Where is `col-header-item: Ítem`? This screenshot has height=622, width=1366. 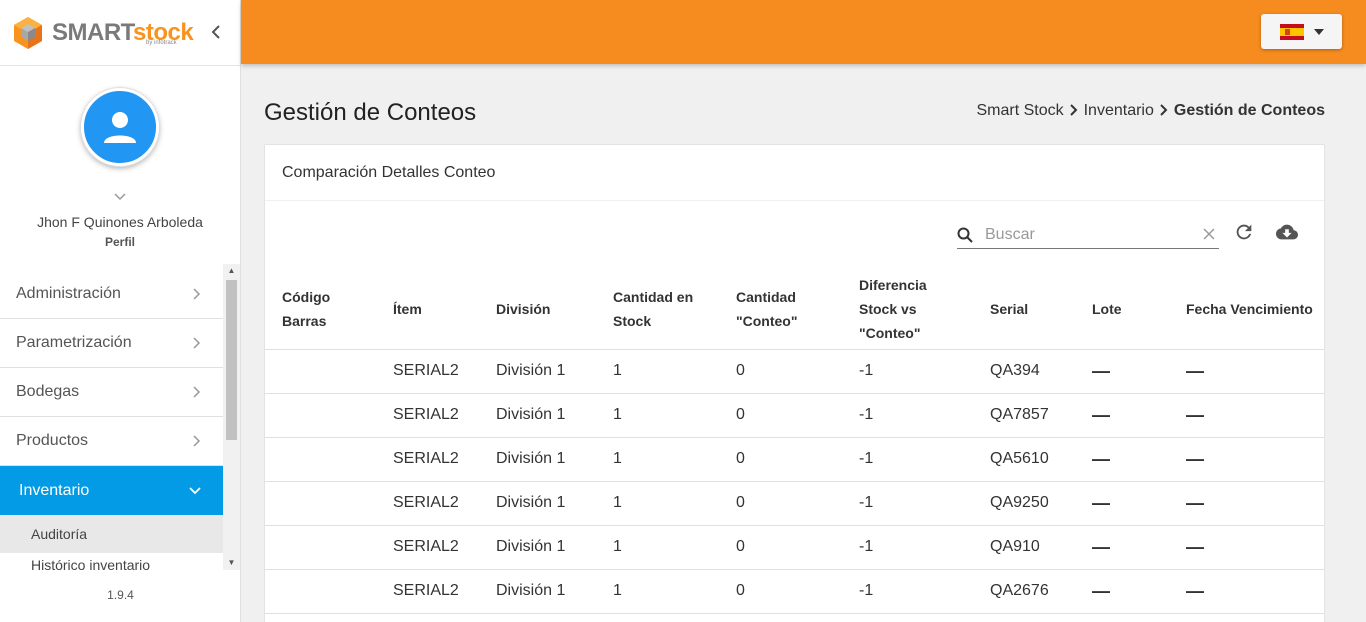
col-header-item: Ítem is located at coordinates (427, 309).